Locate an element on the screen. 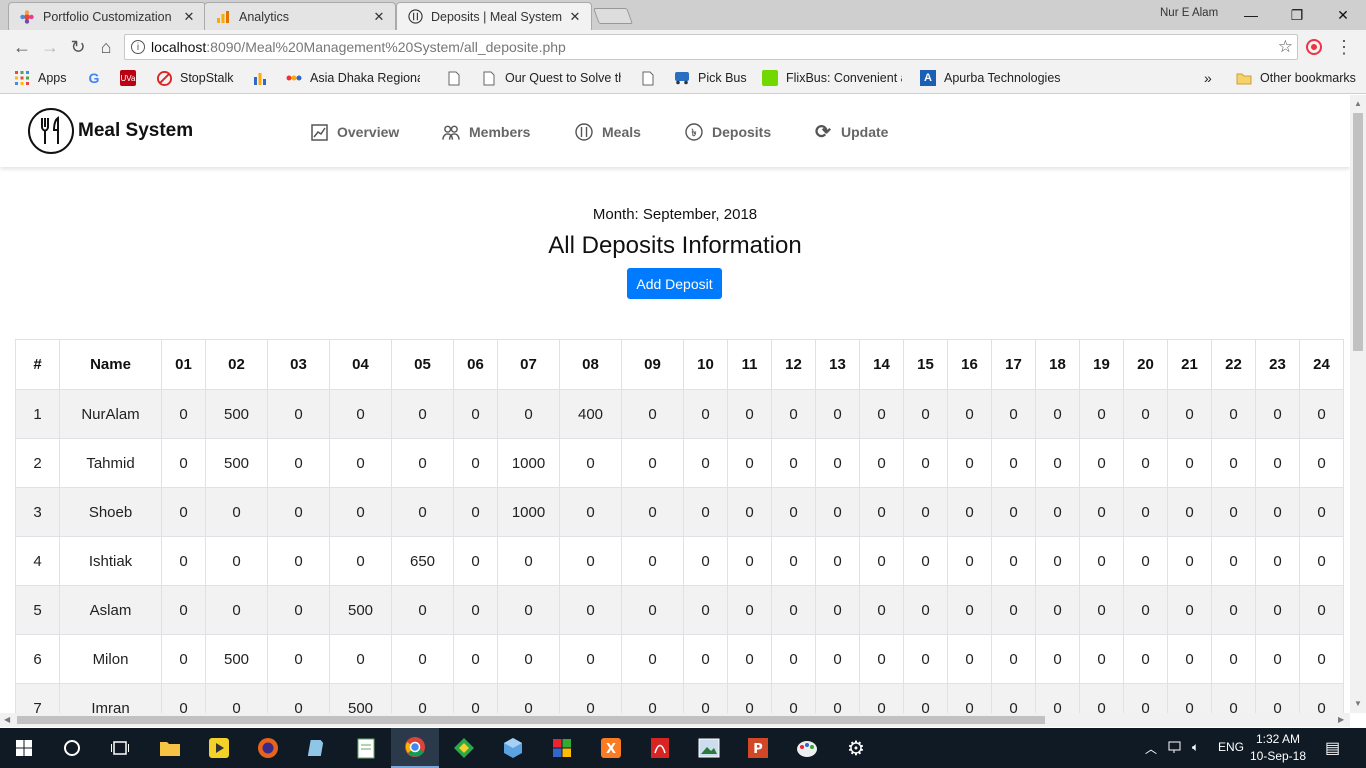 This screenshot has width=1366, height=768. table-row: 2 Tahmid 0 500 0 0 0 0 1000 0 0 0 0 0 0 0 0 0 0 0 0 0 0 0 0 0 is located at coordinates (679, 463).